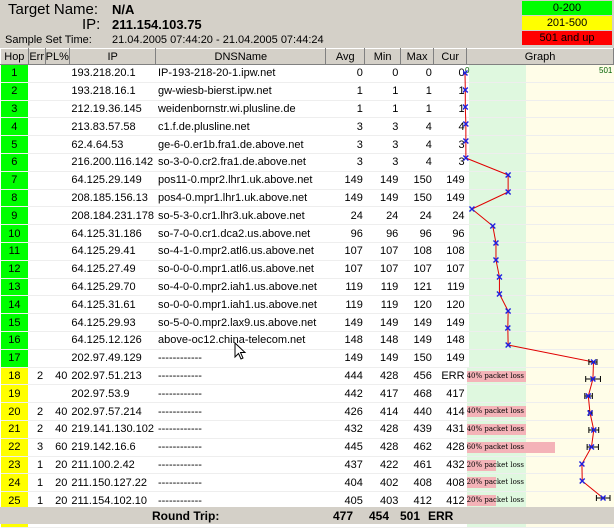 The width and height of the screenshot is (614, 528). I want to click on dns-cell: weidenbornstr.wi.plusline.de, so click(240, 109).